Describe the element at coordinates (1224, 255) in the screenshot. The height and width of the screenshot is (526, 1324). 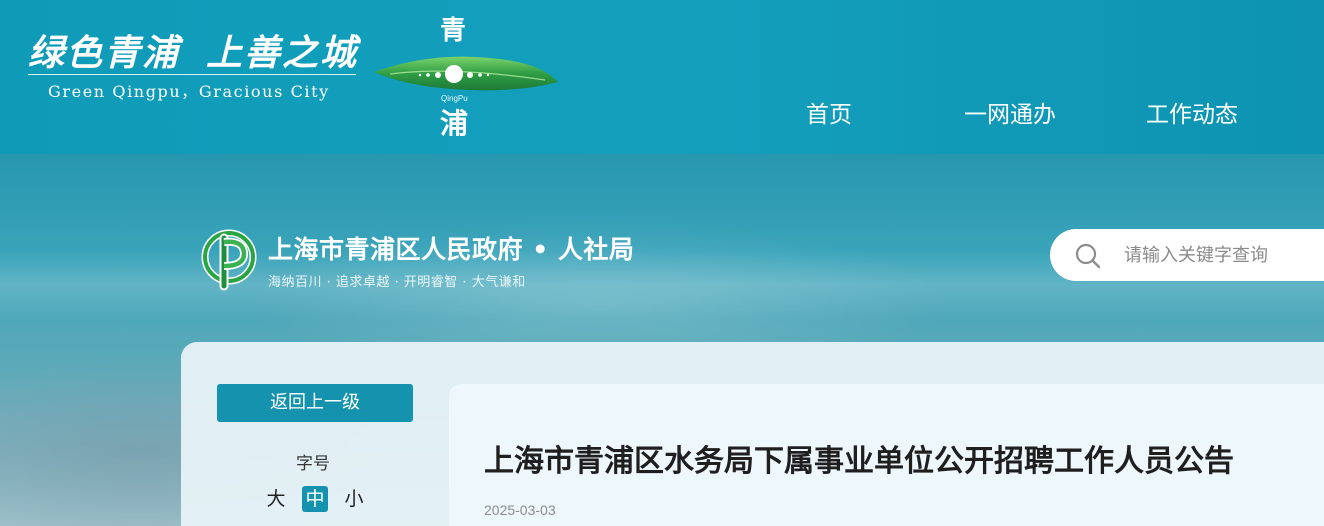
I see `search-input` at that location.